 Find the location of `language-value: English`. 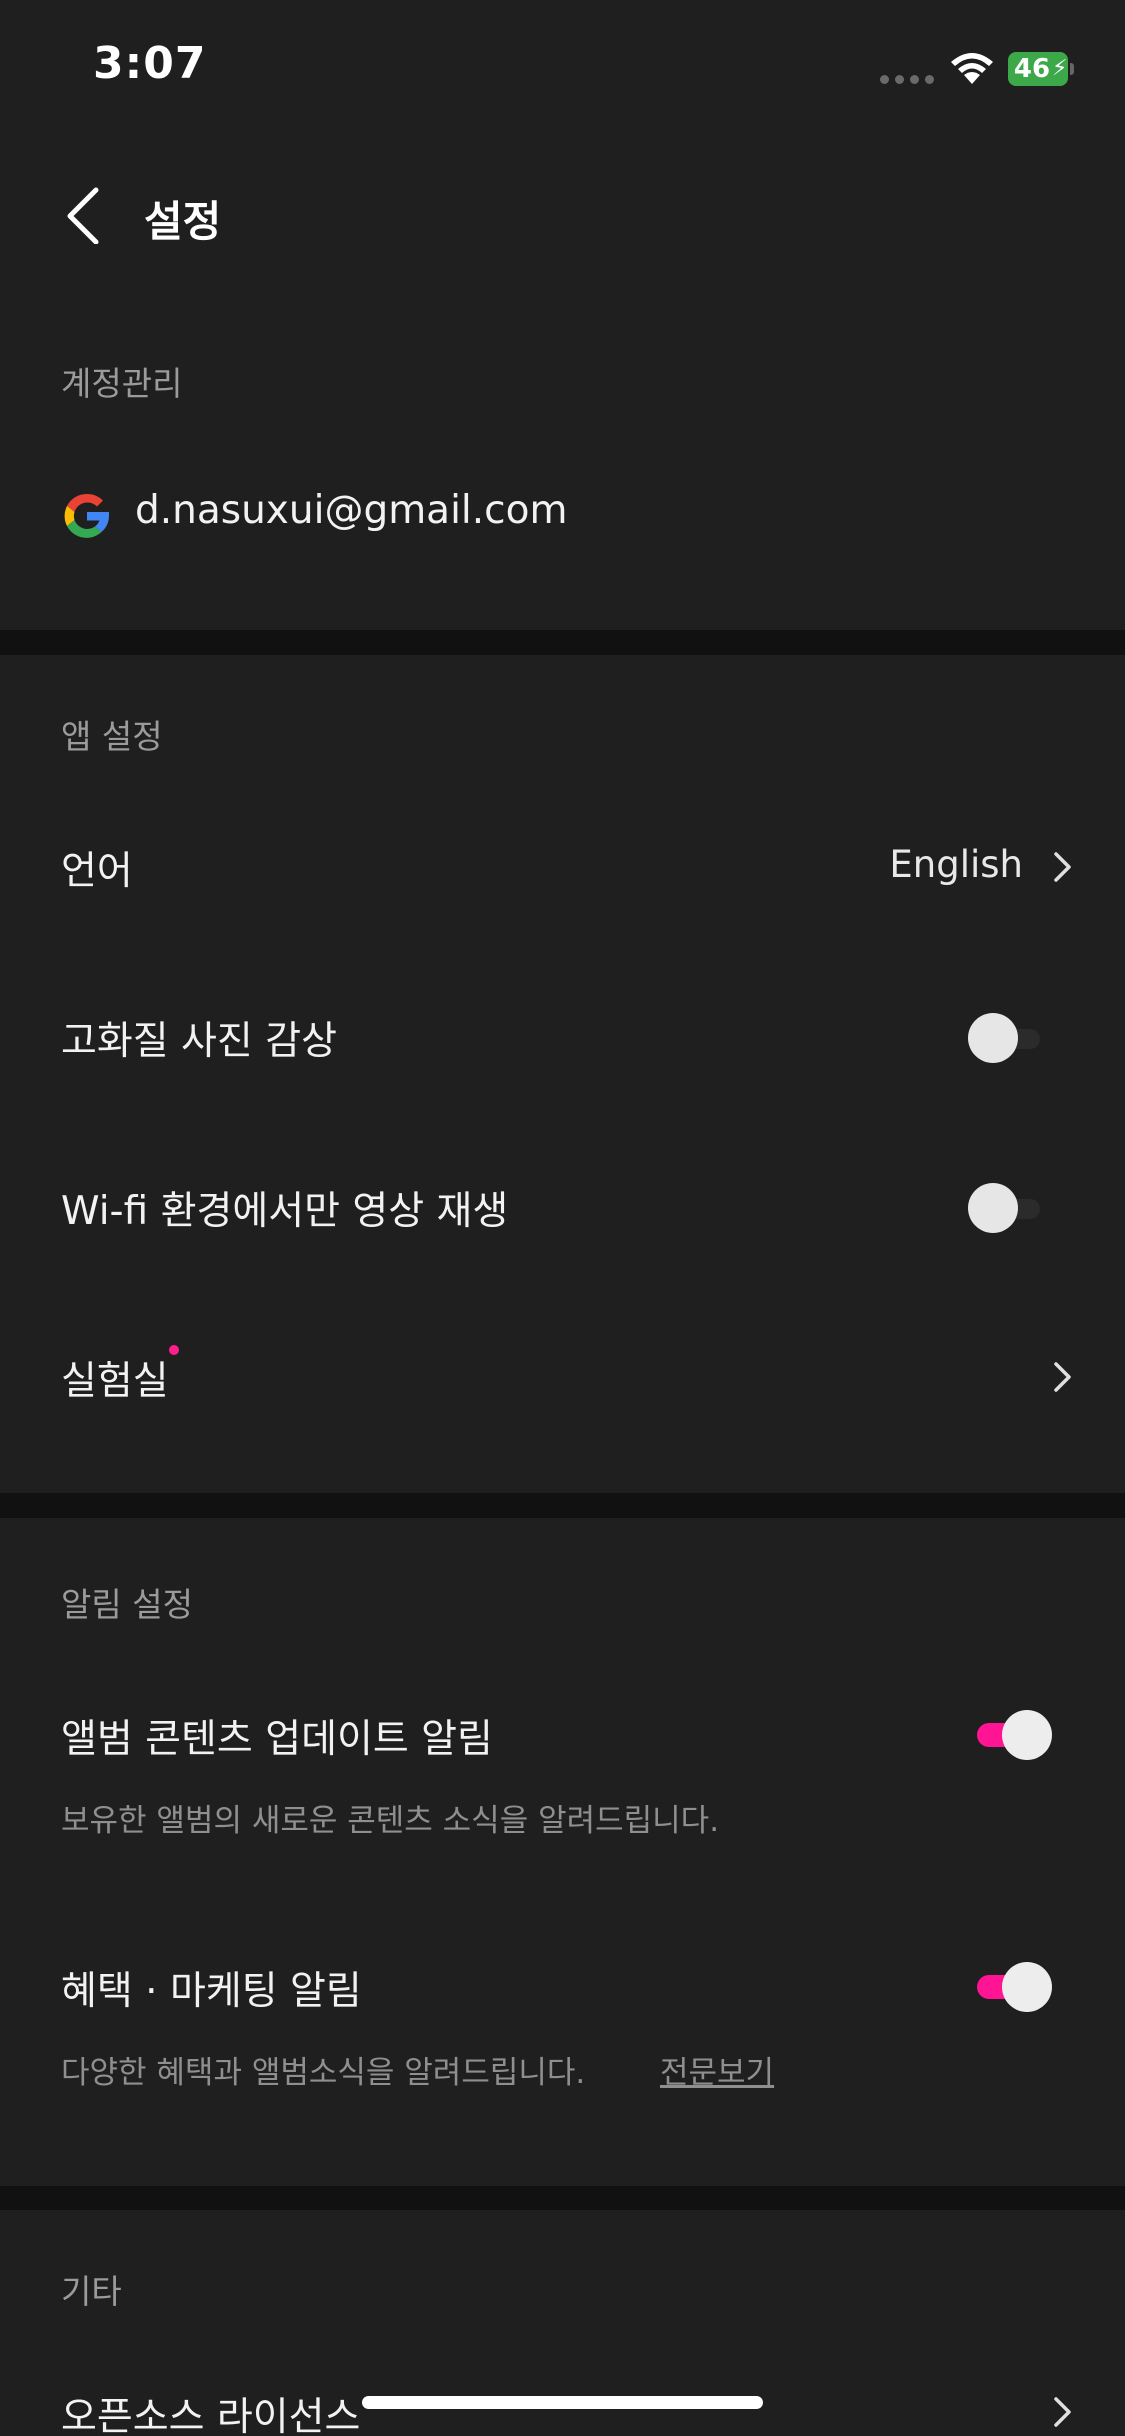

language-value: English is located at coordinates (956, 864).